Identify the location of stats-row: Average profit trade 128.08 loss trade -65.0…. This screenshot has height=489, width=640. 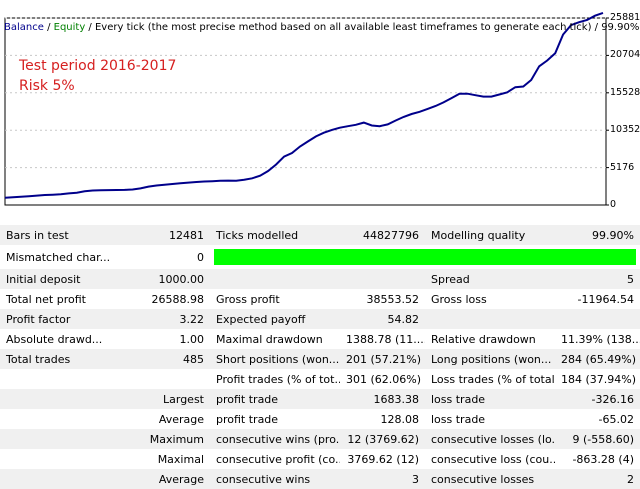
(320, 419).